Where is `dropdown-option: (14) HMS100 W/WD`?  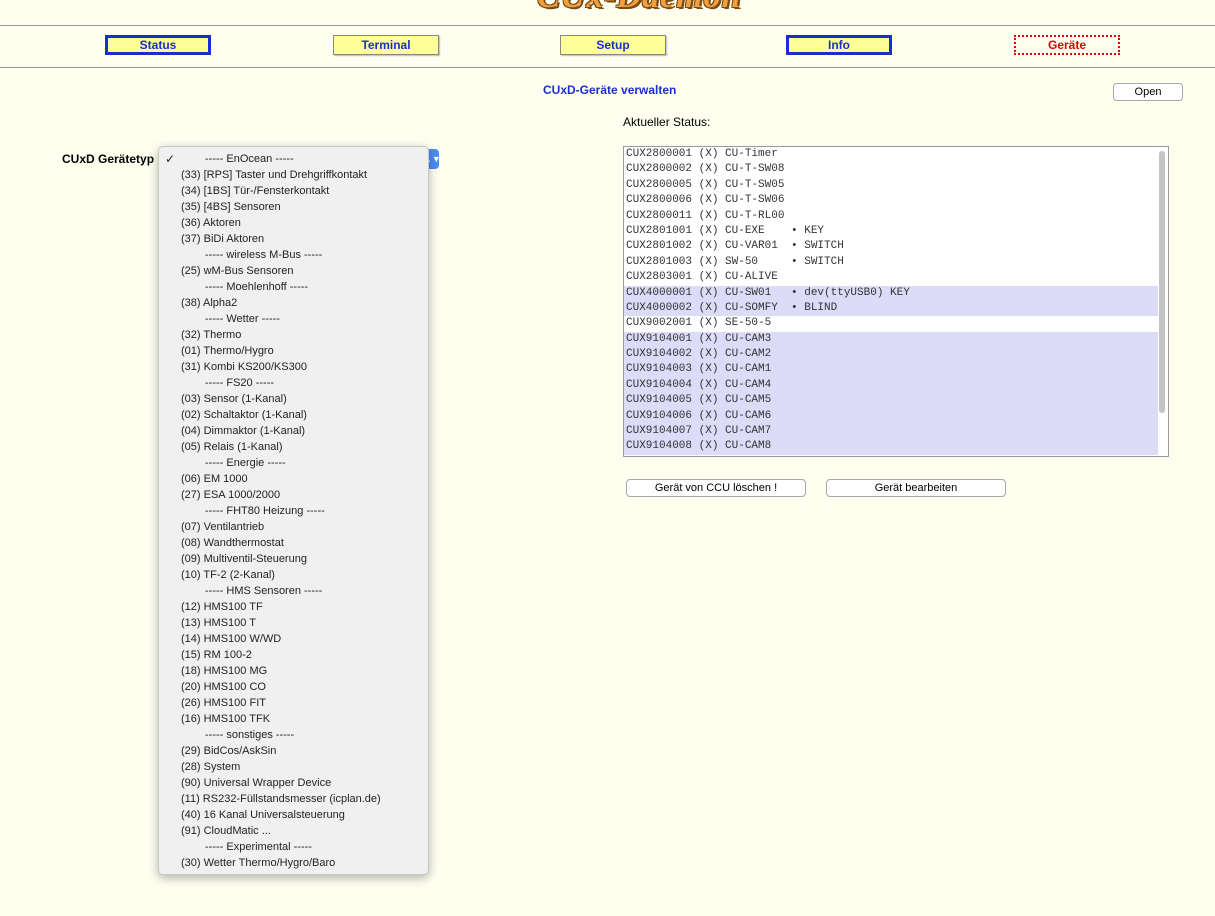
dropdown-option: (14) HMS100 W/WD is located at coordinates (293, 639).